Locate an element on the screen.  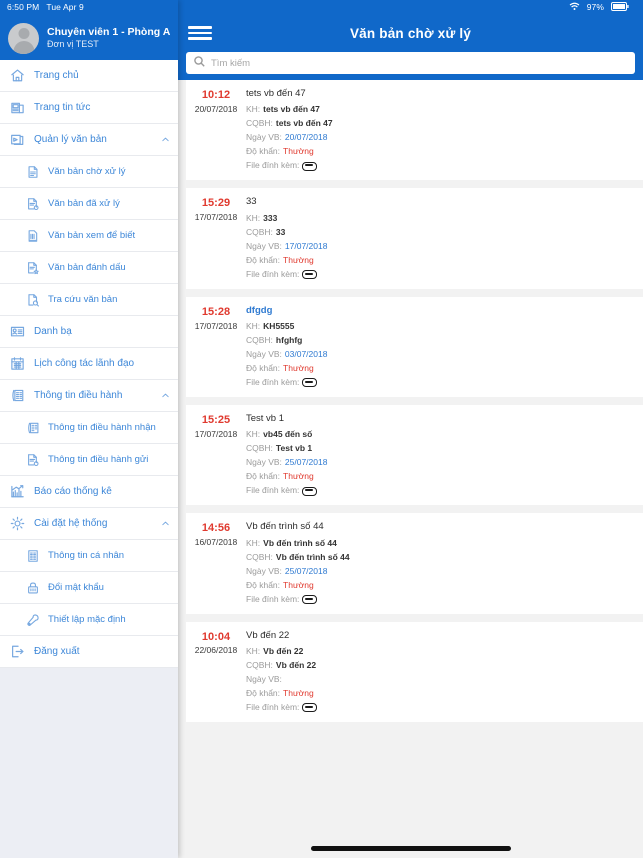
sidebar-item-7: Tra cứu văn bản is located at coordinates (89, 300).